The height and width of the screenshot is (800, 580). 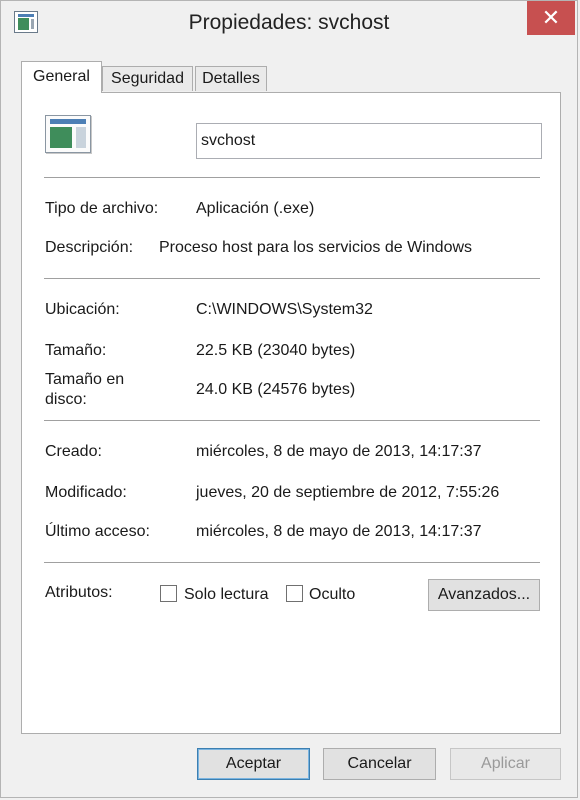 I want to click on title-bar: Propiedades: svchost ✕, so click(x=289, y=24).